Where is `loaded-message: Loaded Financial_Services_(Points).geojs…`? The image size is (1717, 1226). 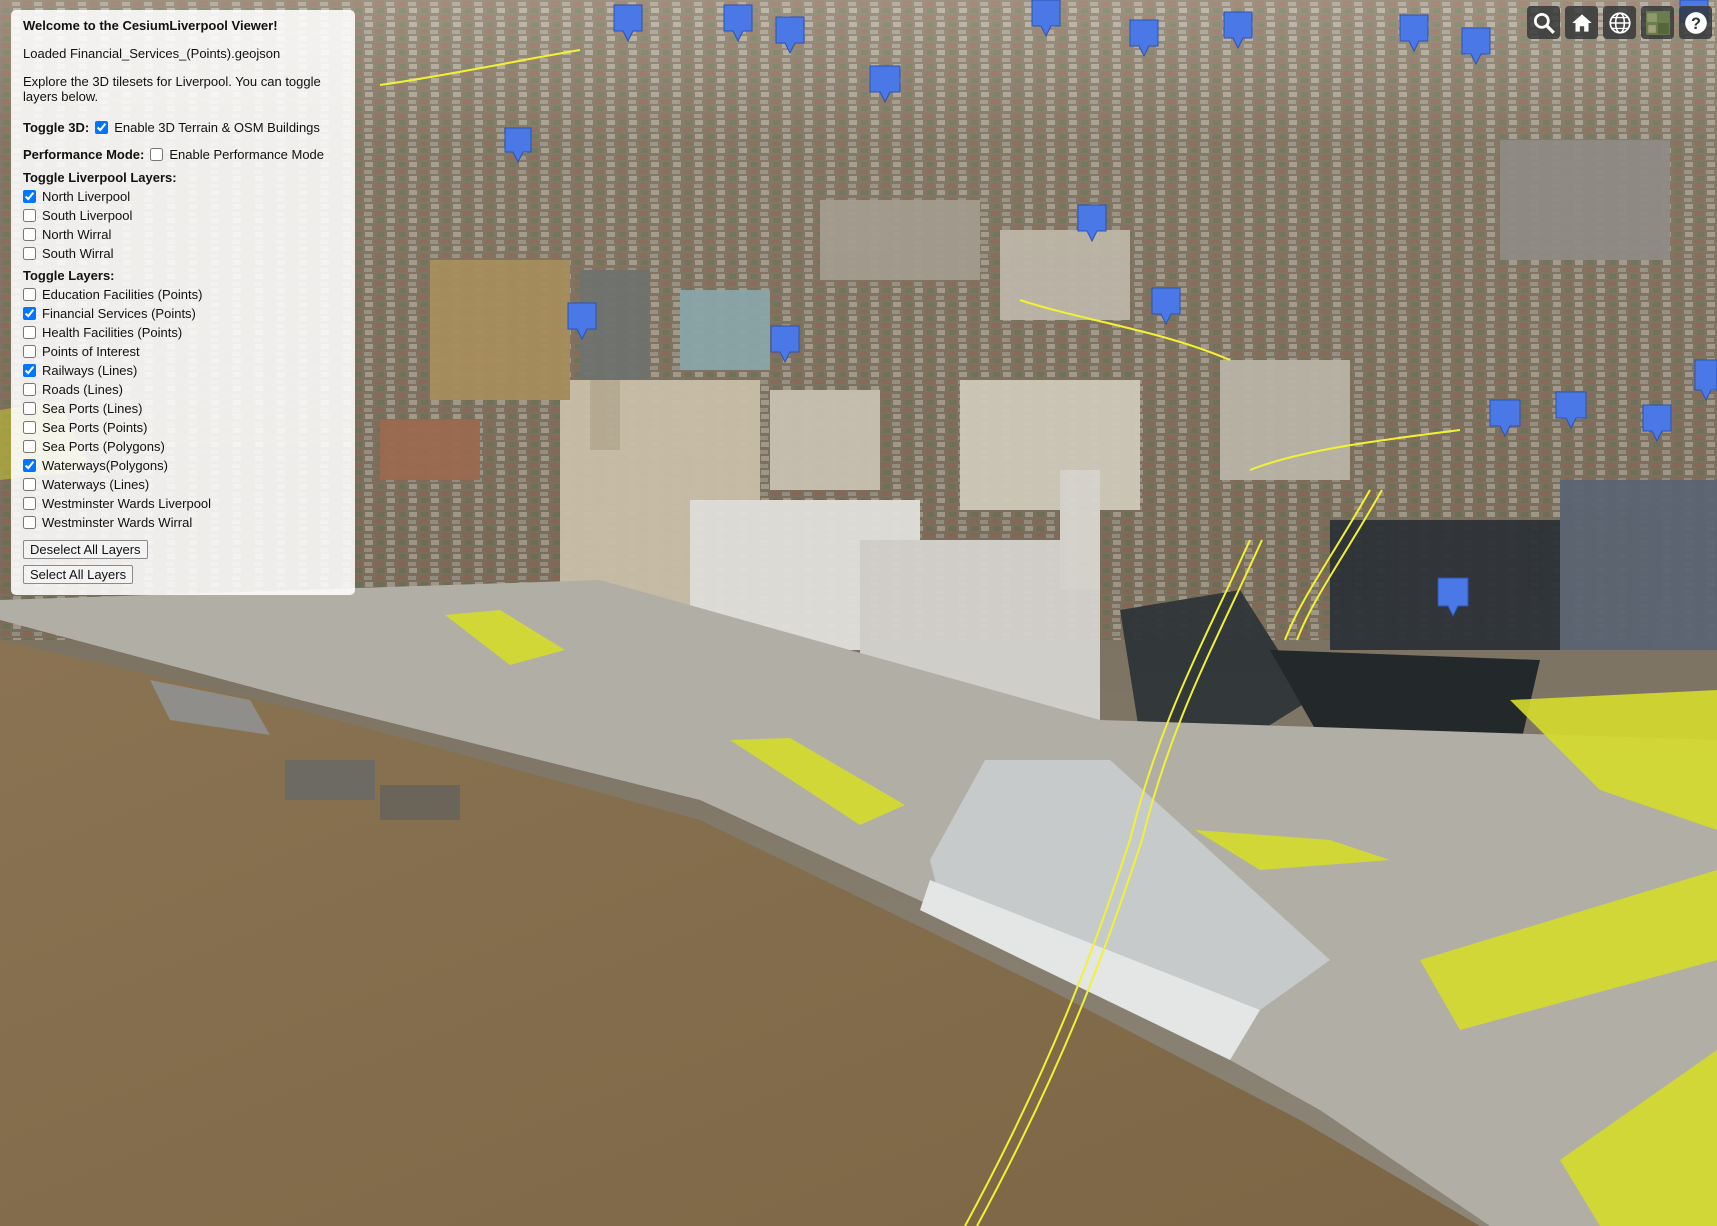
loaded-message: Loaded Financial_Services_(Points).geojs… is located at coordinates (152, 53).